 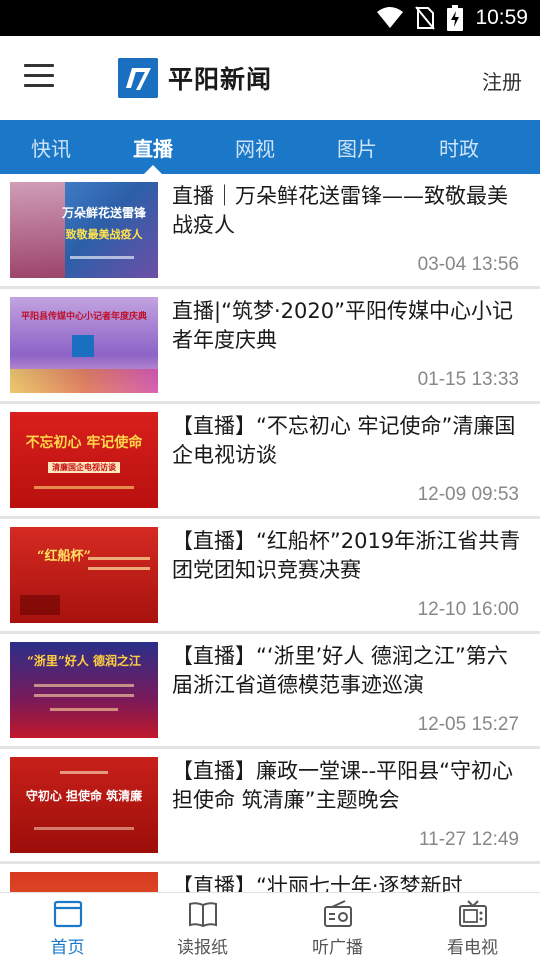 I want to click on menu-button, so click(x=40, y=77).